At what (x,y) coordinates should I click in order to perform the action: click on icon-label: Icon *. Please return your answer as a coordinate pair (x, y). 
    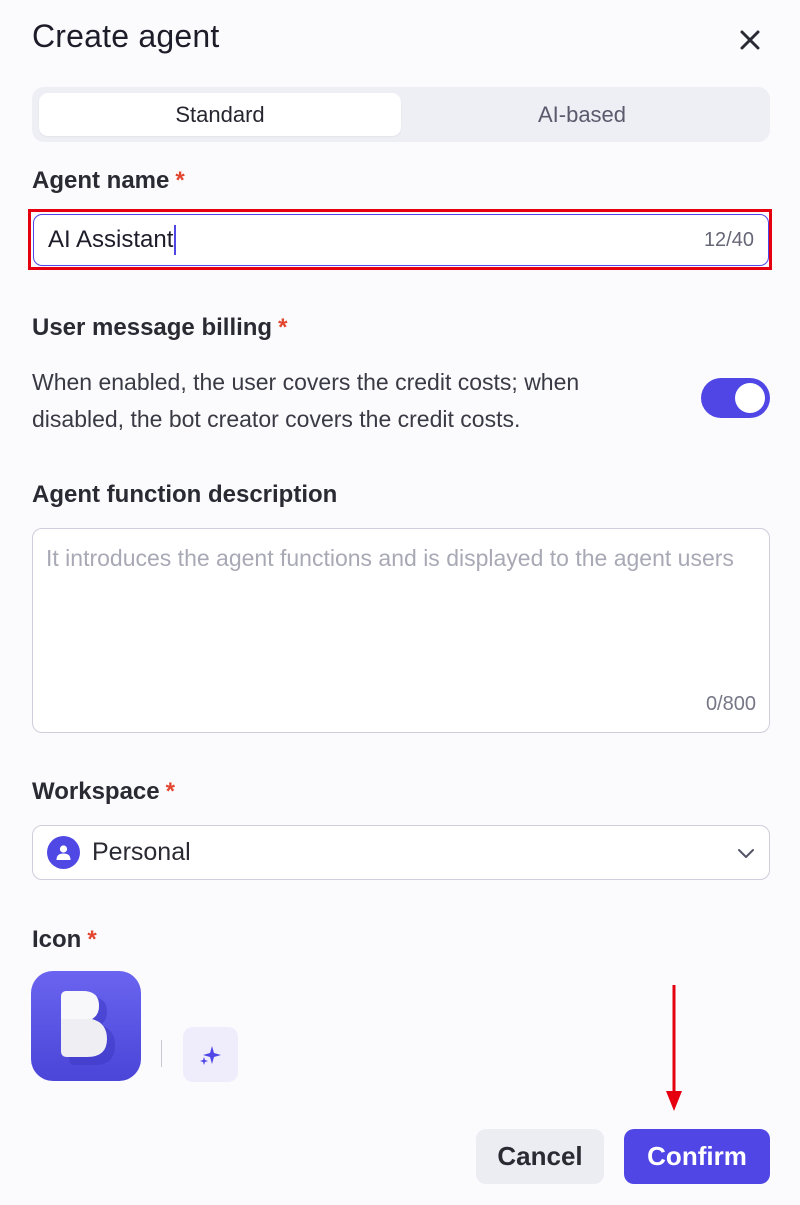
    Looking at the image, I should click on (64, 940).